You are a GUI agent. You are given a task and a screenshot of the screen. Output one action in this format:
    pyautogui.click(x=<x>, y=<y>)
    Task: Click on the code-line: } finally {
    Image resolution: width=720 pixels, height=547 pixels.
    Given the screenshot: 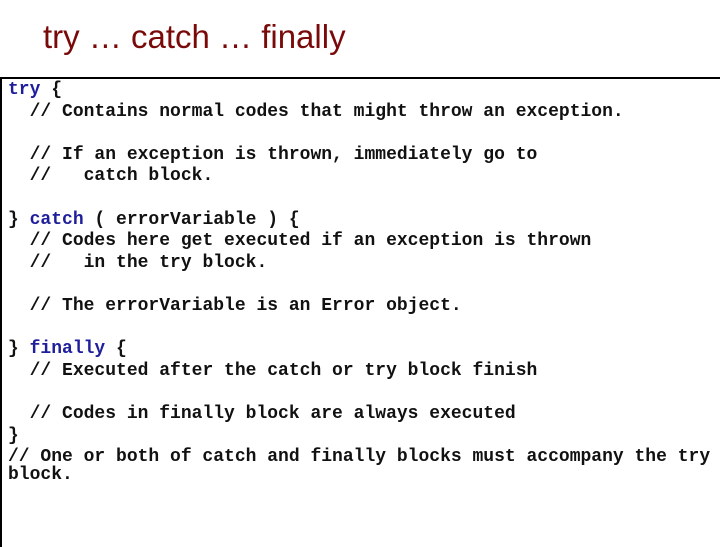 What is the action you would take?
    pyautogui.click(x=359, y=350)
    